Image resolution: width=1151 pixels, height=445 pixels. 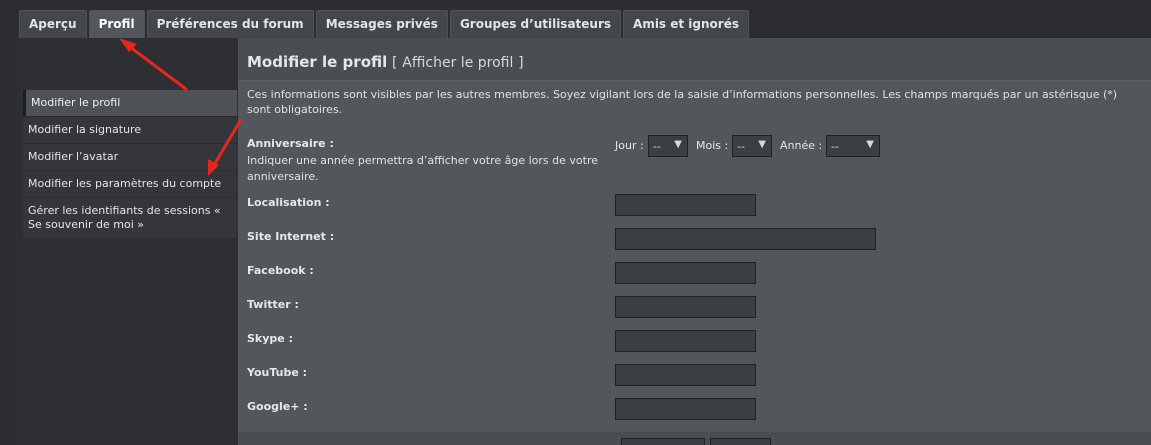 I want to click on tab-profil: Profil, so click(x=116, y=25).